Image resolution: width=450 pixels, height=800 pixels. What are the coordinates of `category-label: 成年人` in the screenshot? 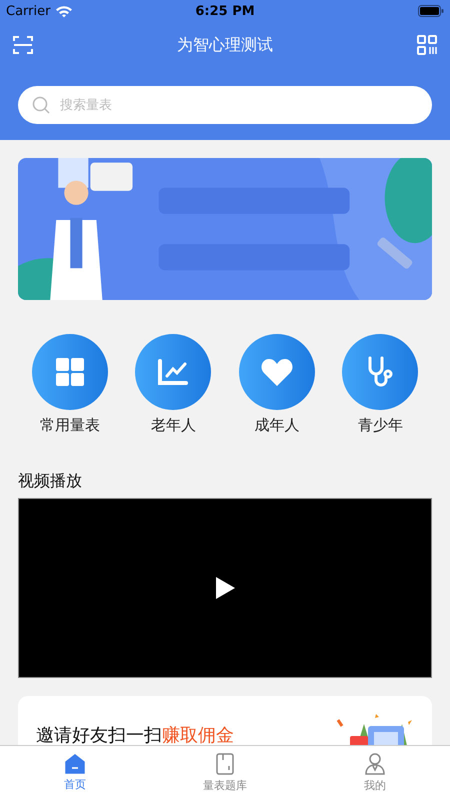 It's located at (277, 425).